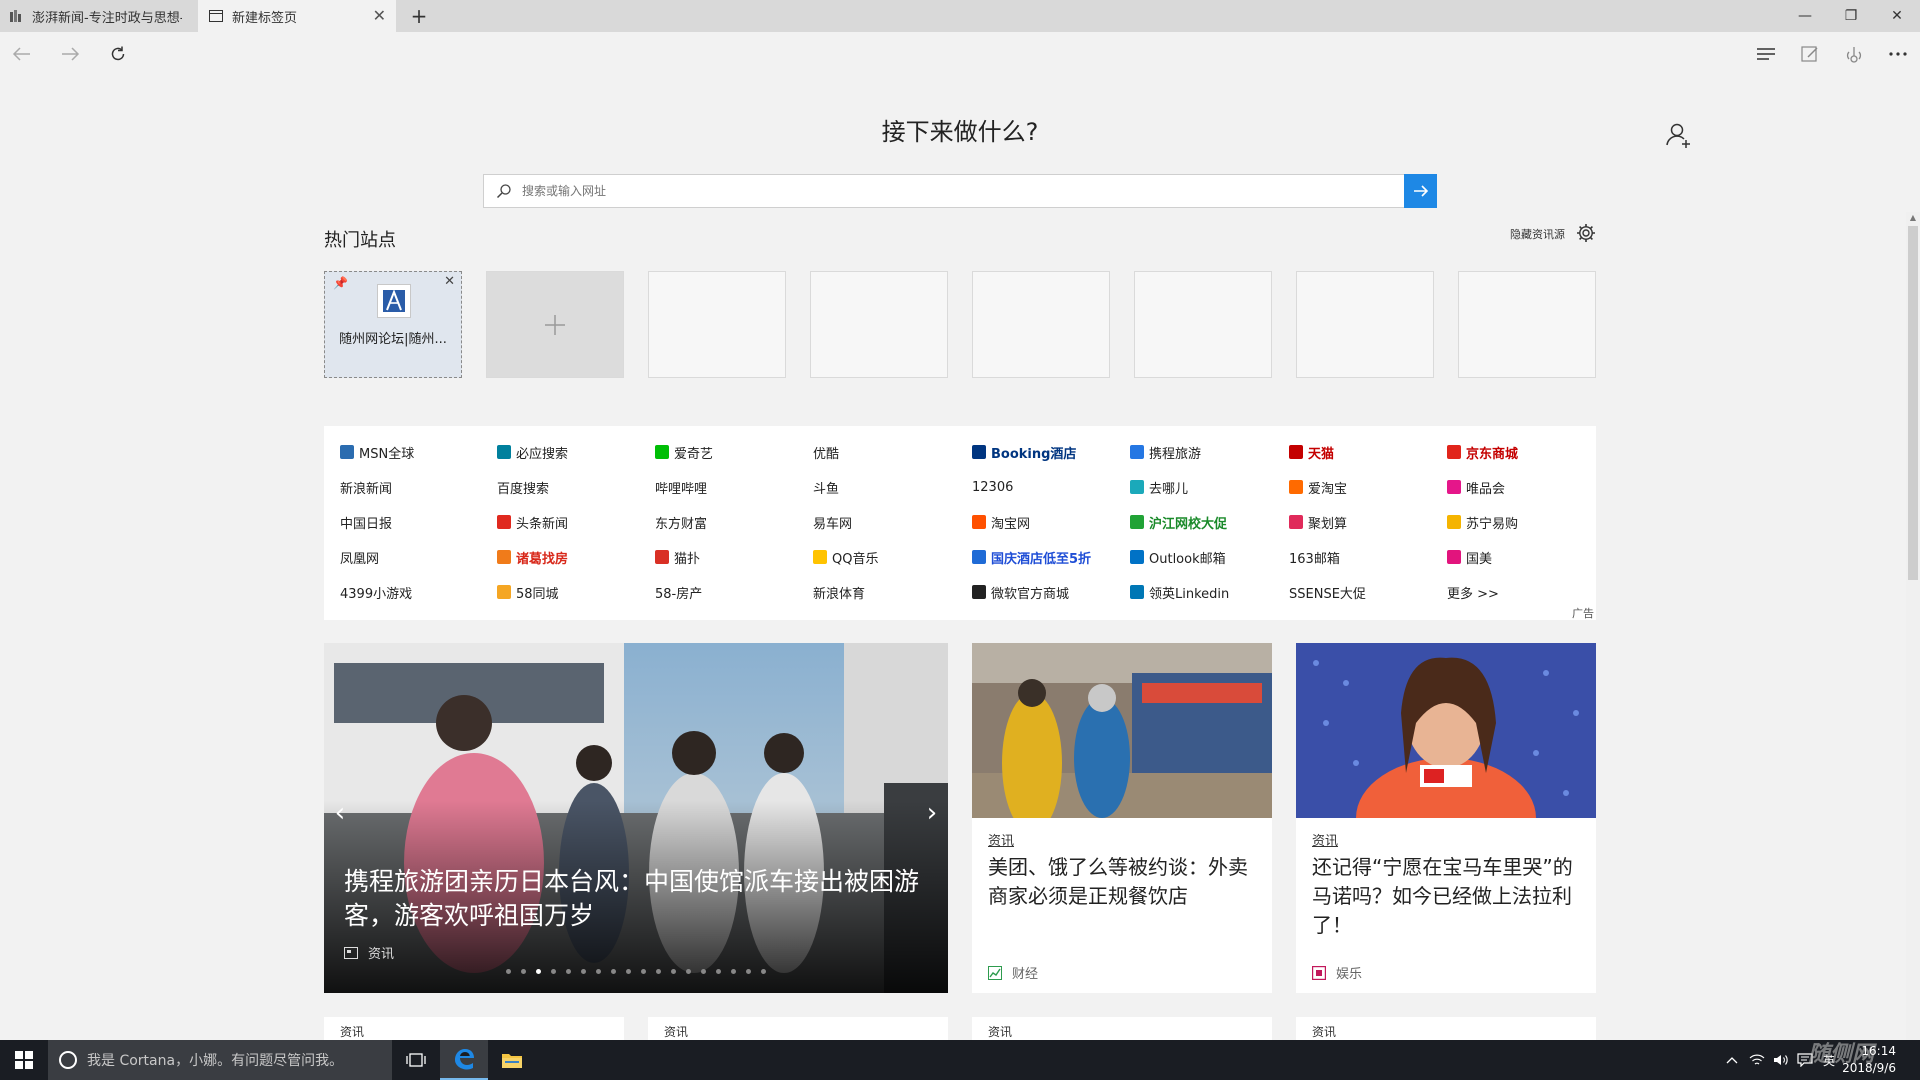 The image size is (1920, 1080). What do you see at coordinates (523, 487) in the screenshot?
I see `quick-link: 百度搜索` at bounding box center [523, 487].